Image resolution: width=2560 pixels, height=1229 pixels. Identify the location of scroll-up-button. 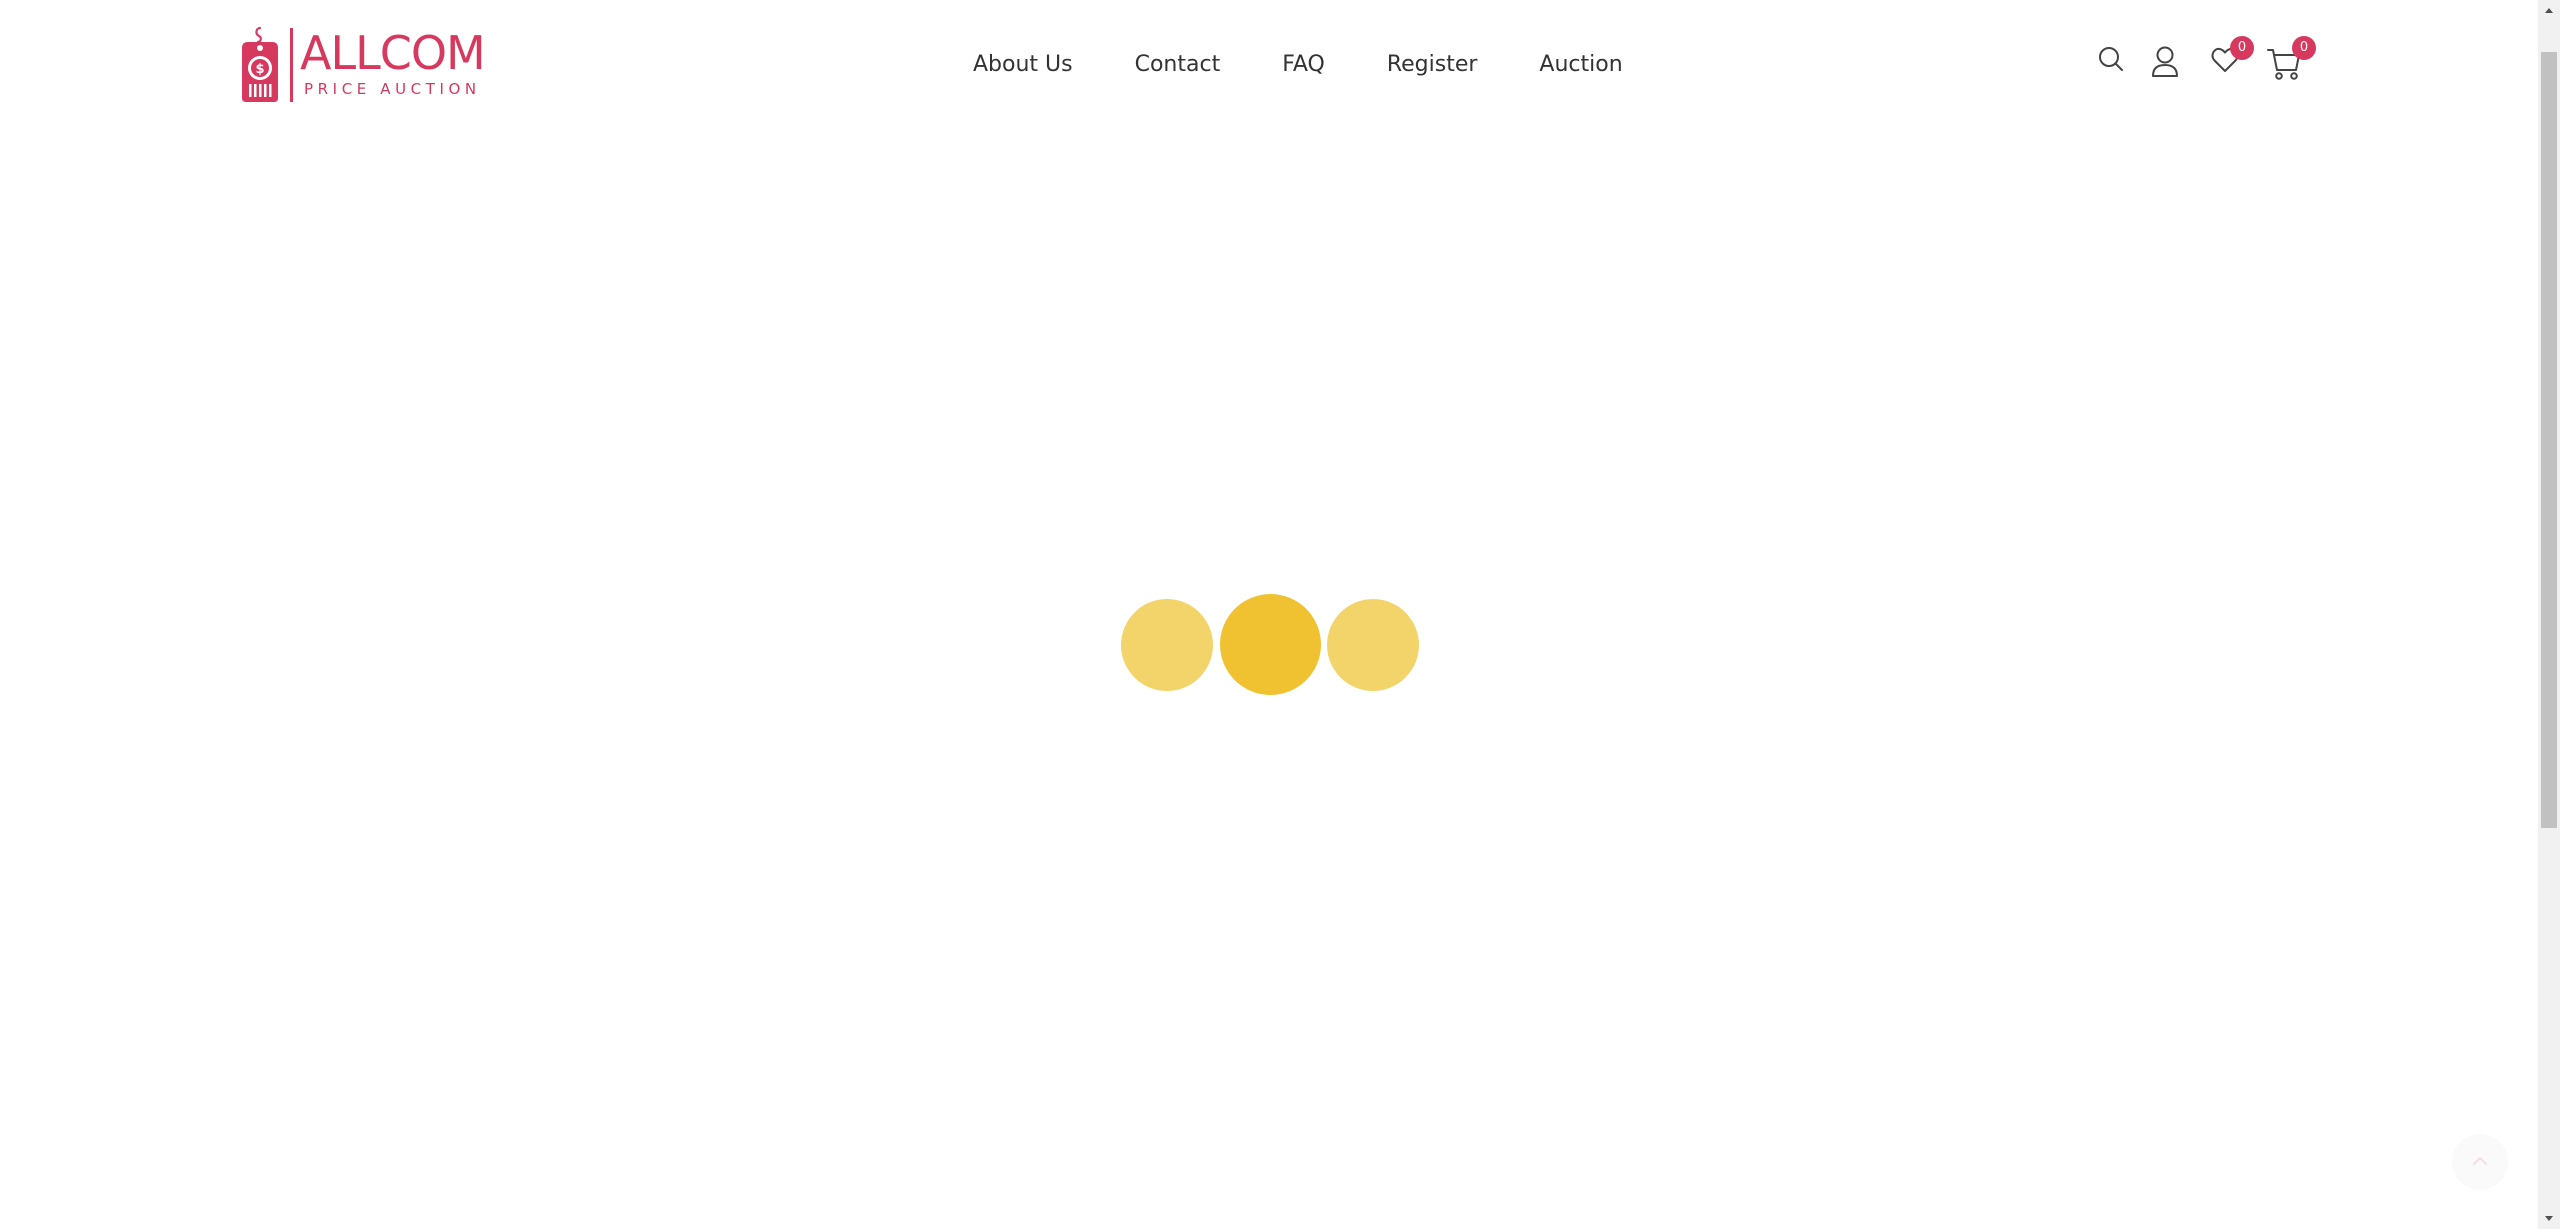
(2549, 11).